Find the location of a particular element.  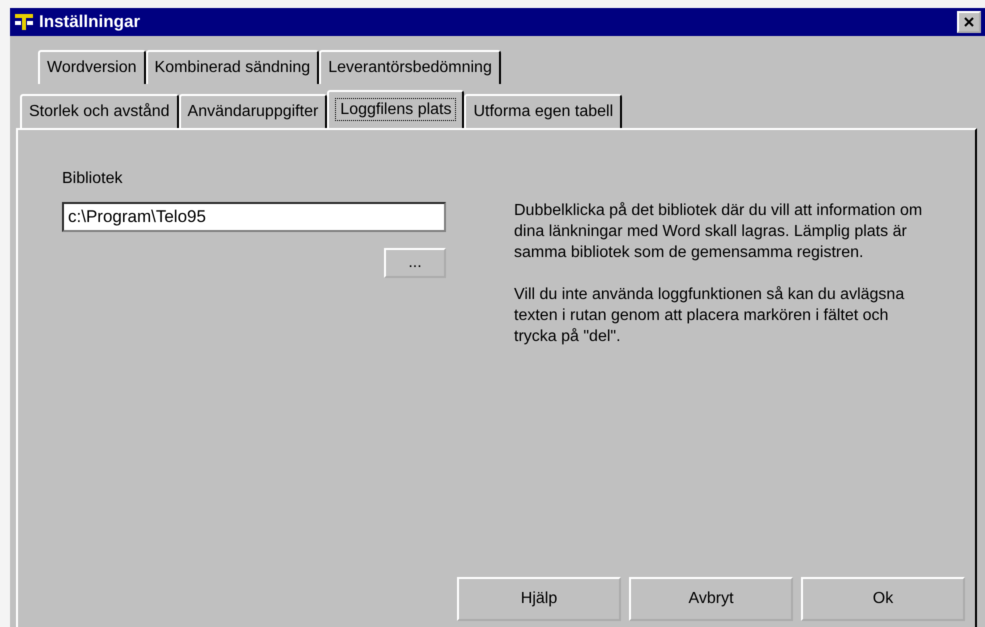

tab: Kombinerad sändning is located at coordinates (233, 67).